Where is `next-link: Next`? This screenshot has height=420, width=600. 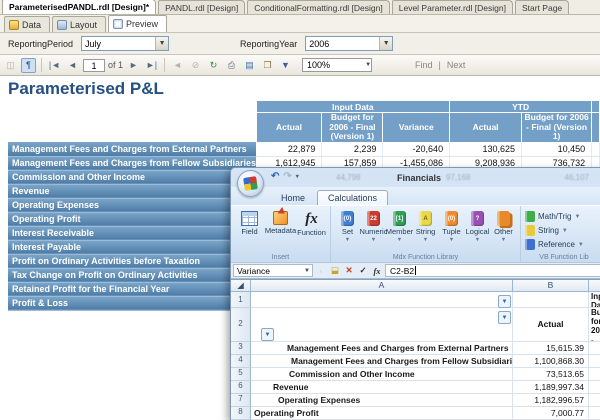 next-link: Next is located at coordinates (456, 65).